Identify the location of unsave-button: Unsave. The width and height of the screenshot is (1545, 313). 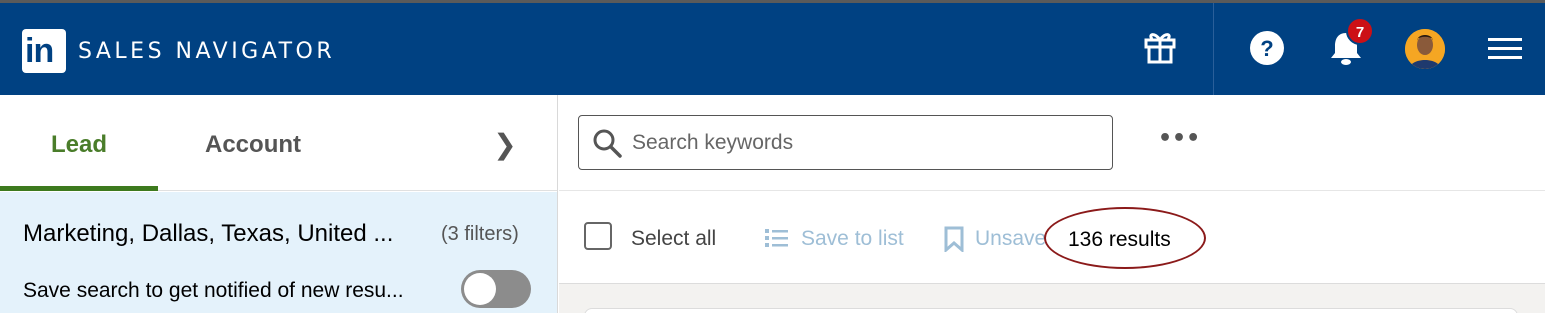
(1011, 239).